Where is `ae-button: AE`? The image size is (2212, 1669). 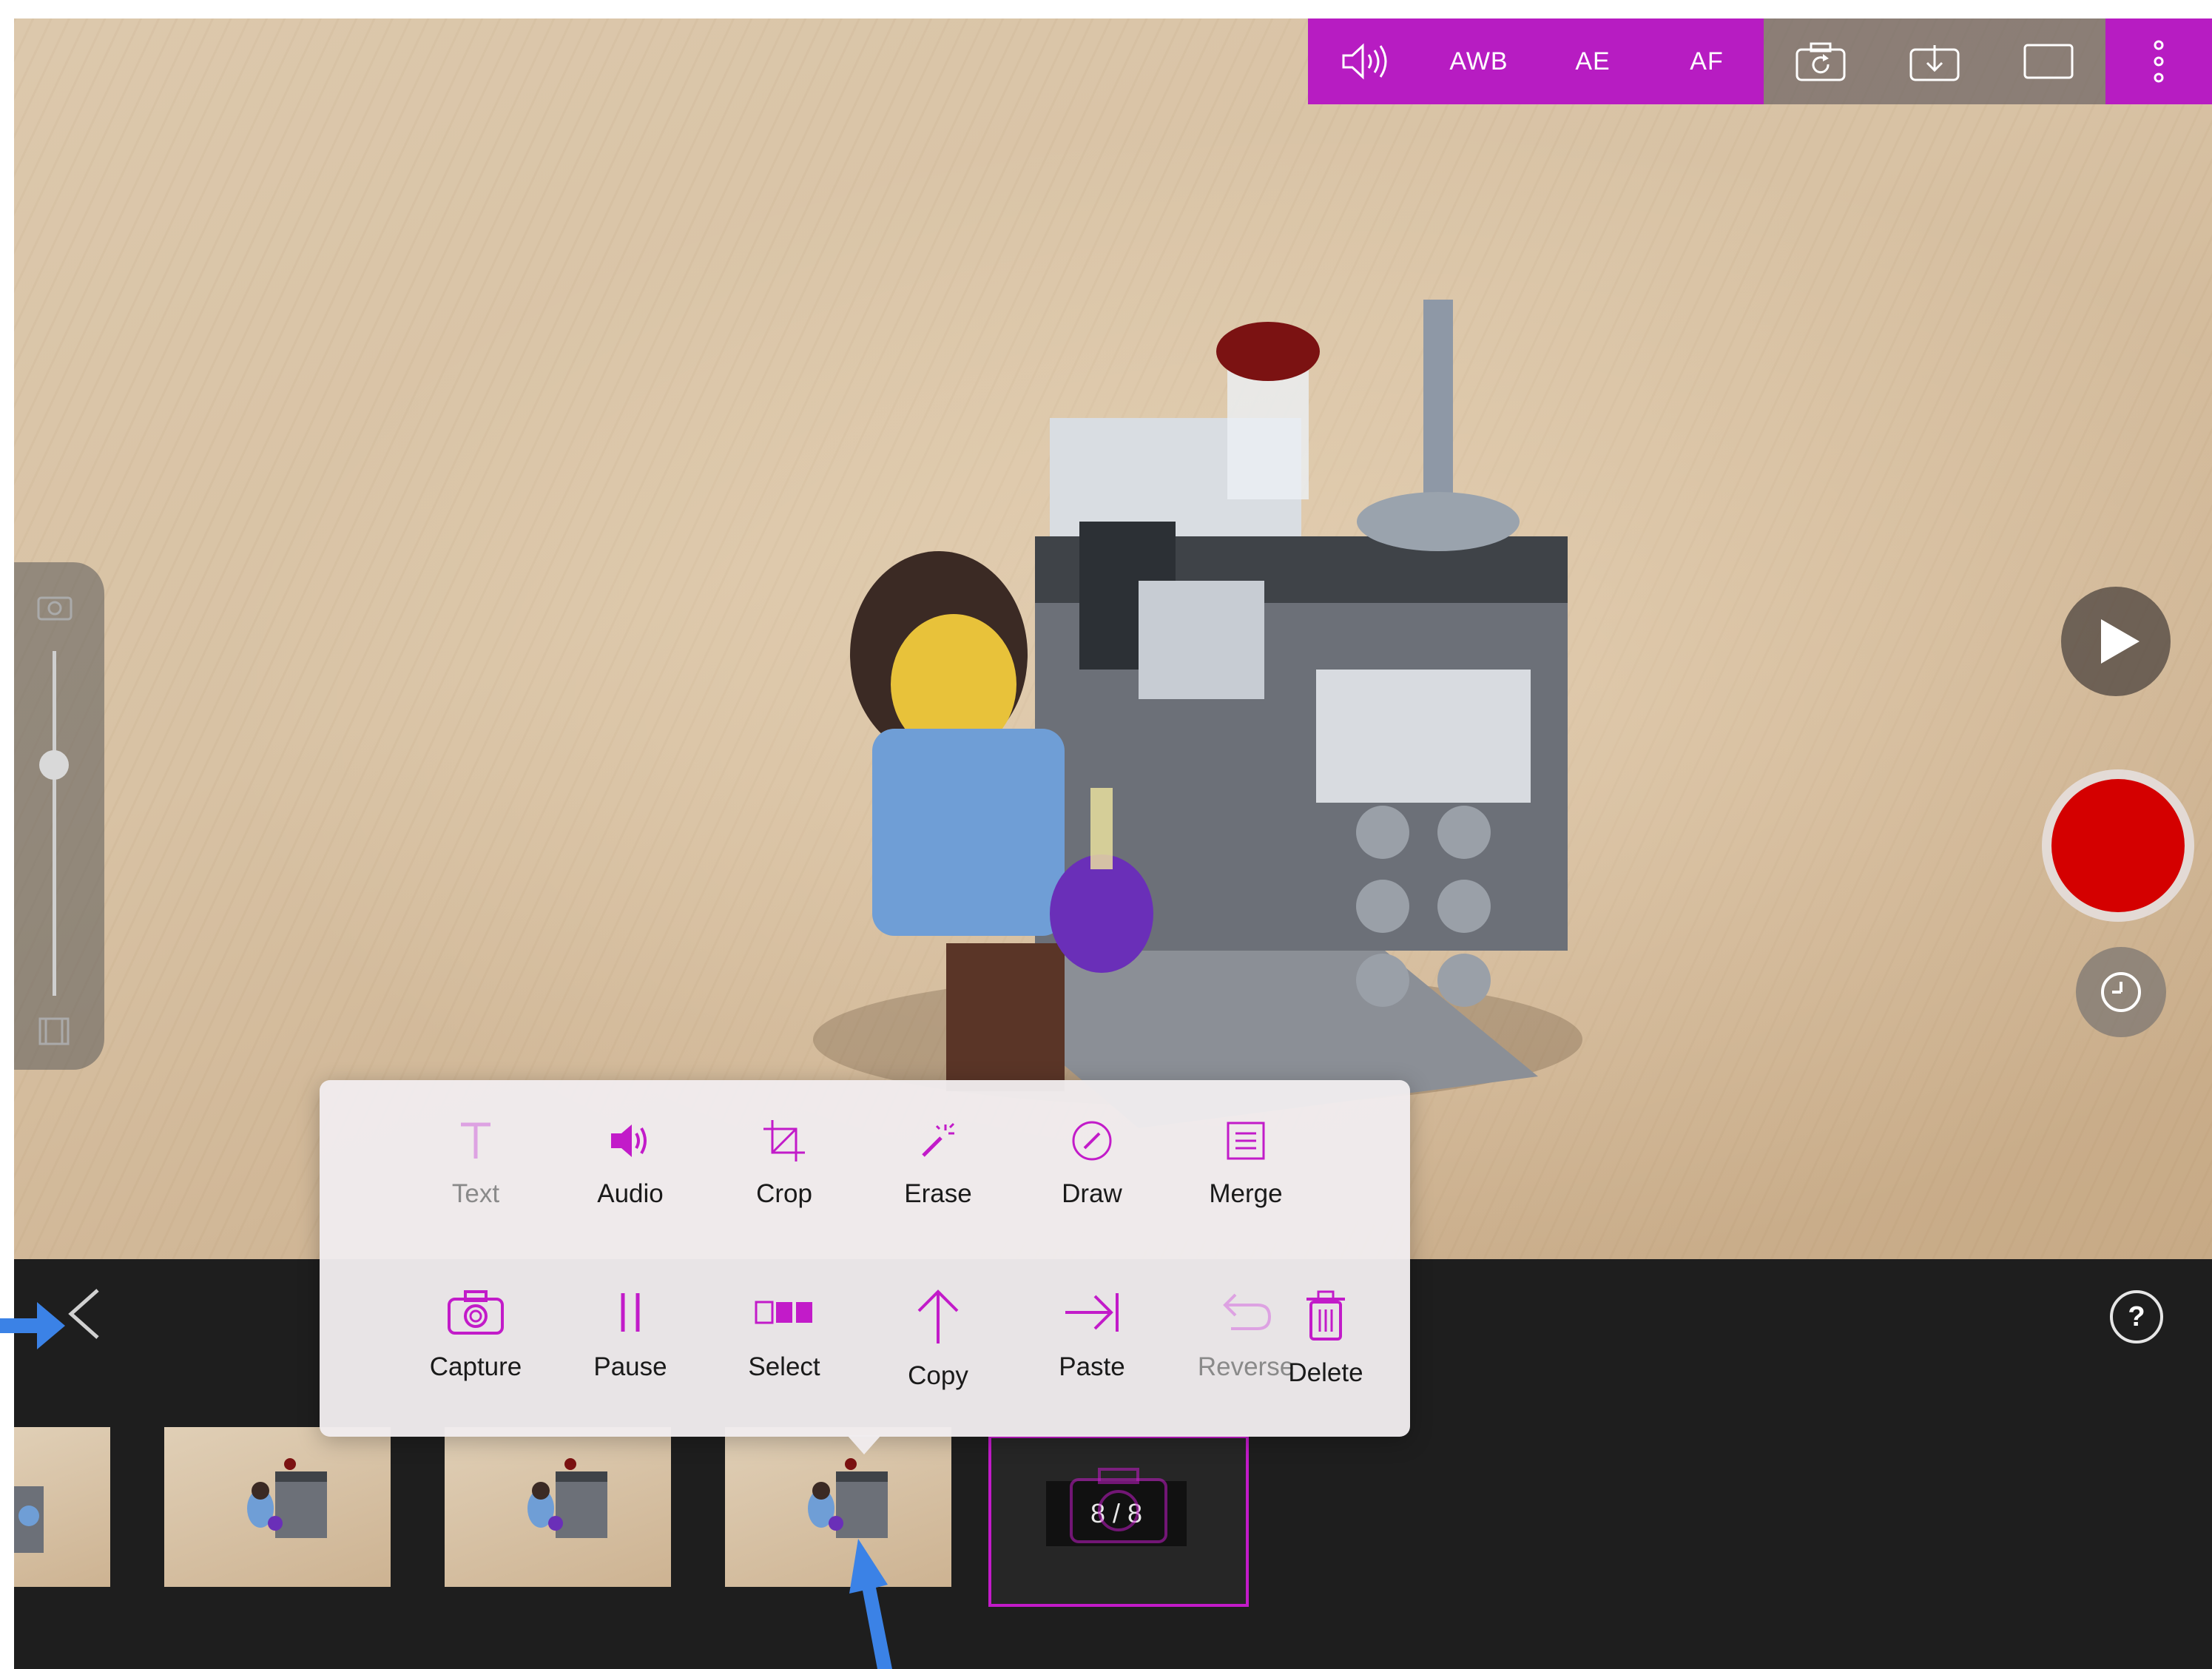
ae-button: AE is located at coordinates (1593, 61).